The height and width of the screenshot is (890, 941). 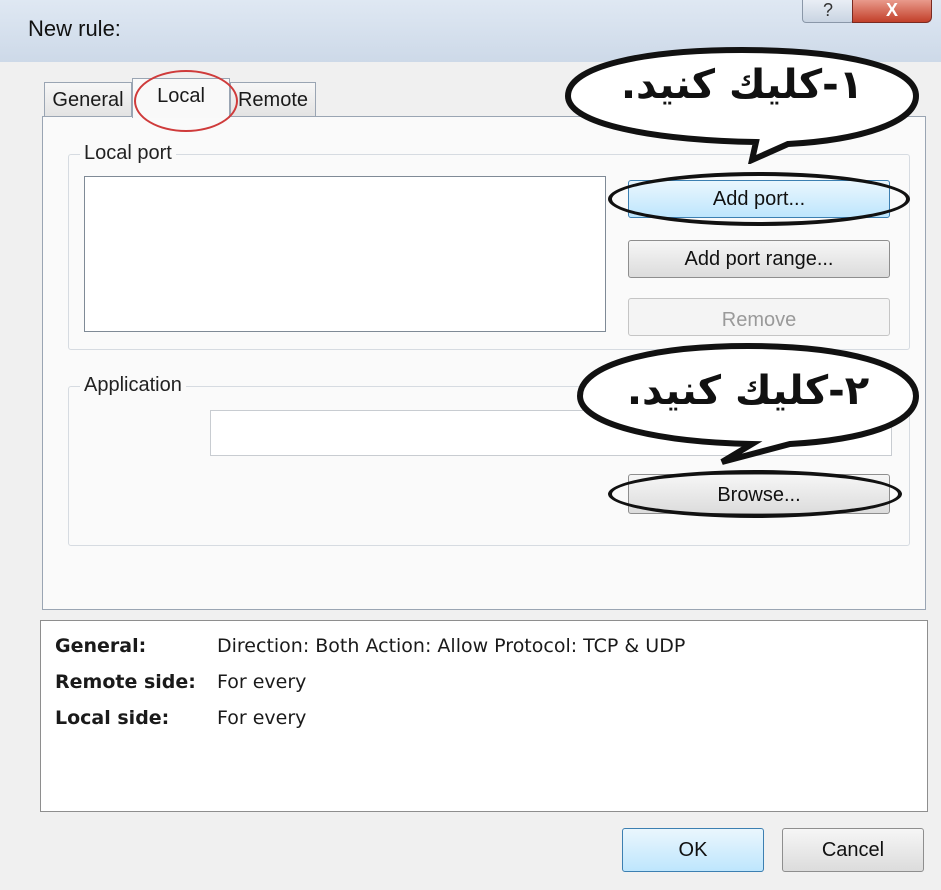 What do you see at coordinates (125, 682) in the screenshot?
I see `summary-key: Remote side:` at bounding box center [125, 682].